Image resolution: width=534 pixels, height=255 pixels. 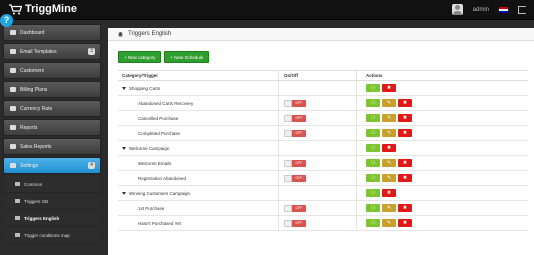 What do you see at coordinates (323, 118) in the screenshot?
I see `trigger-row: Cancelled Purchase OFF ⚆ ✎ ✖` at bounding box center [323, 118].